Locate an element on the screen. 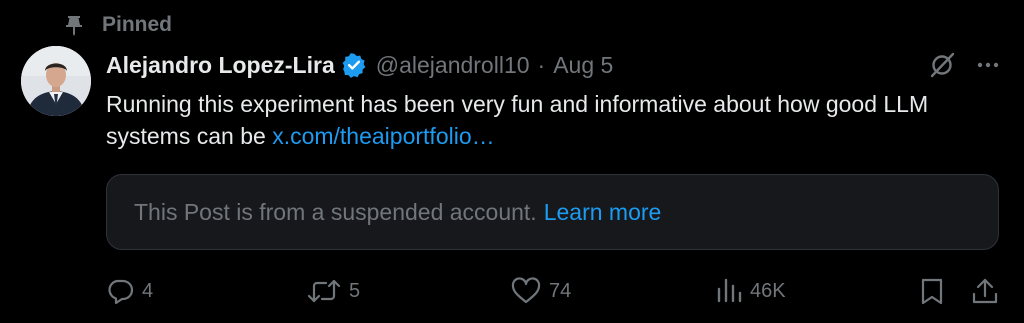 This screenshot has width=1024, height=323. post-date: Aug 5 is located at coordinates (583, 65).